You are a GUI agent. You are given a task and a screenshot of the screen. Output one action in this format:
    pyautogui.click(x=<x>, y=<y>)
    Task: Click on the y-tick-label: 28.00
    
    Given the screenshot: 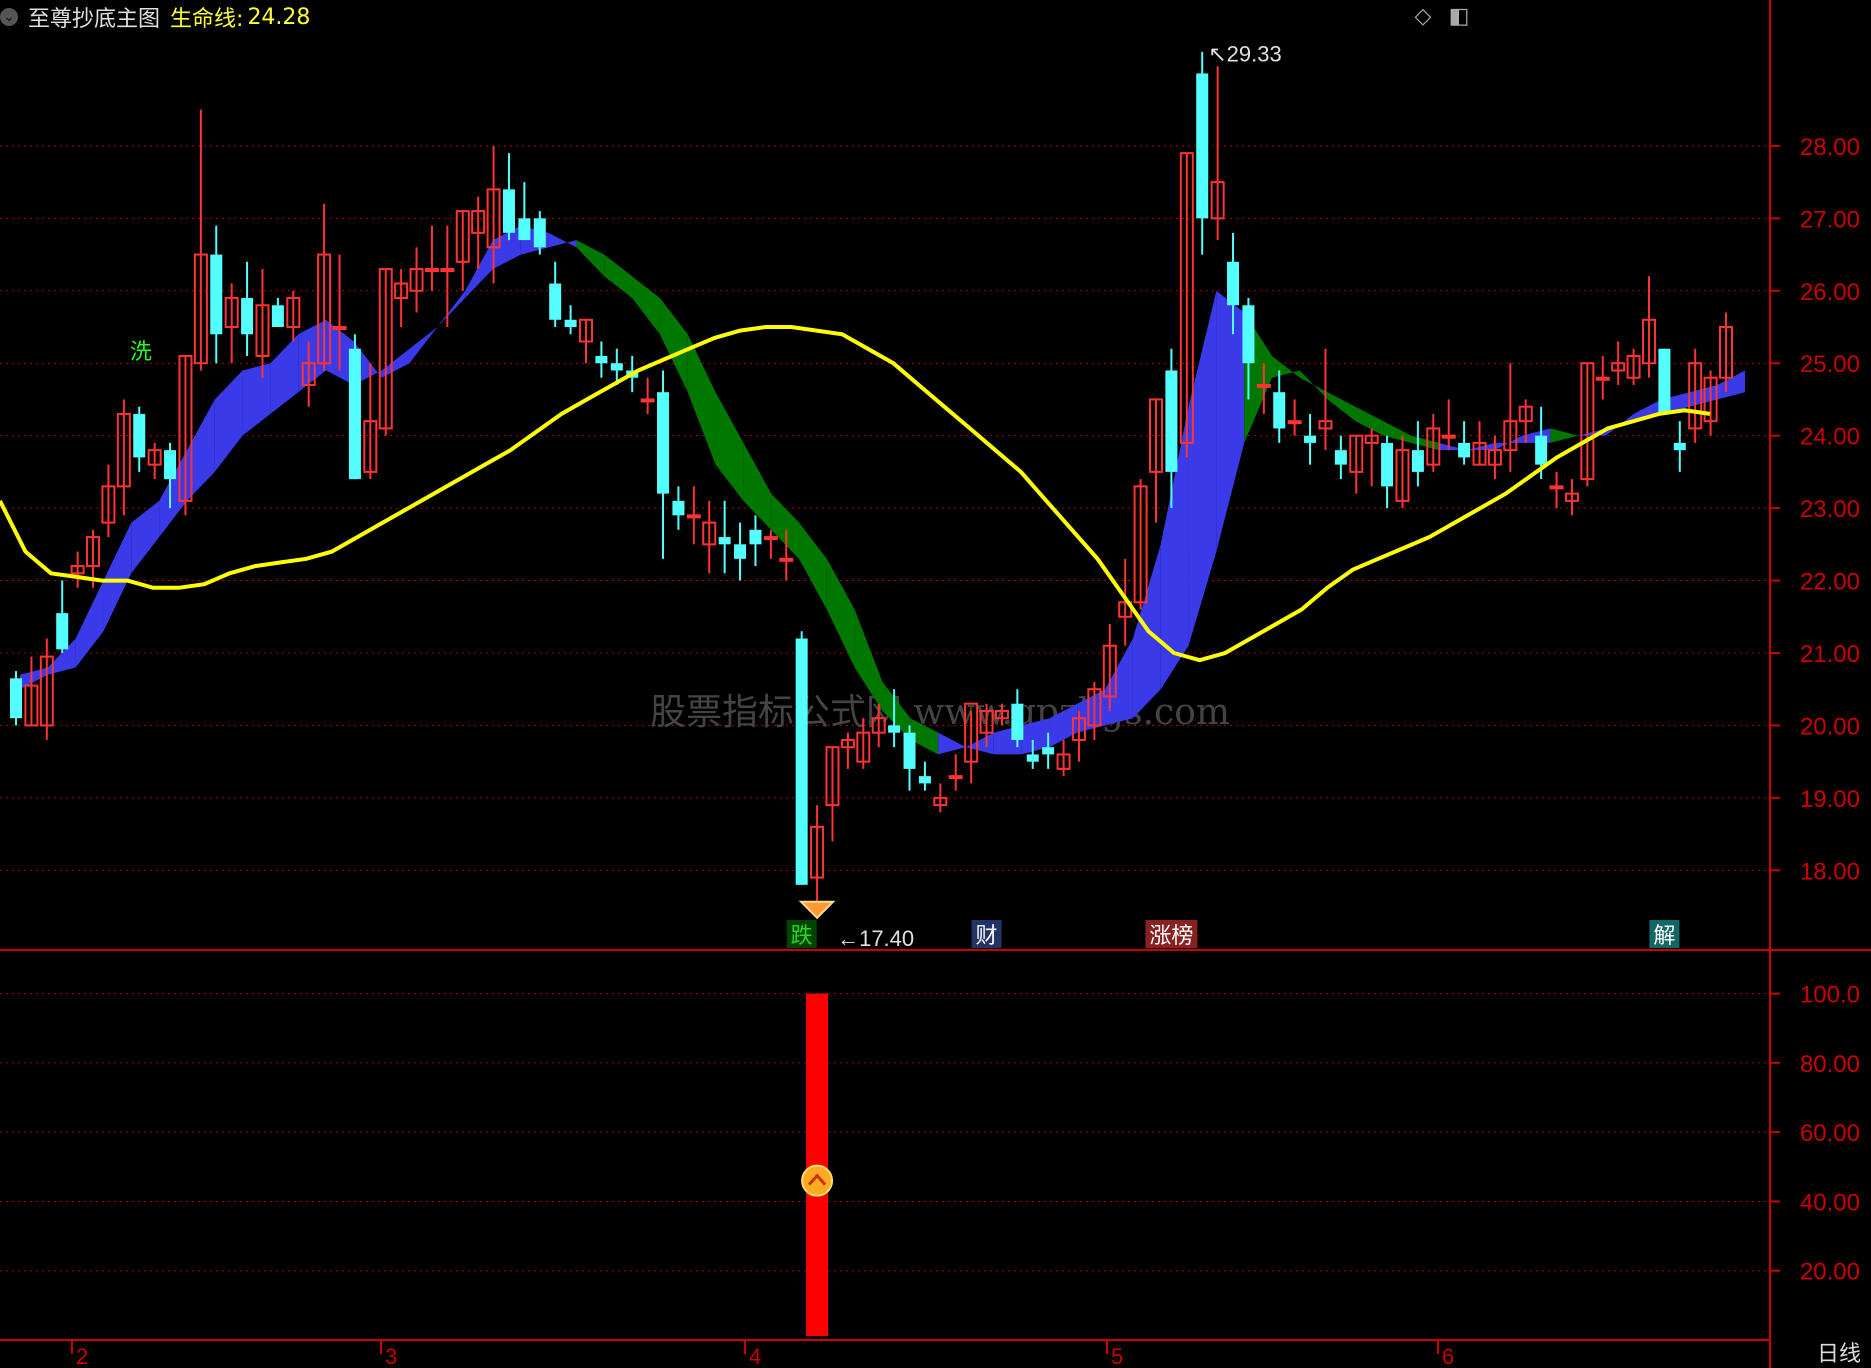 What is the action you would take?
    pyautogui.click(x=1830, y=147)
    